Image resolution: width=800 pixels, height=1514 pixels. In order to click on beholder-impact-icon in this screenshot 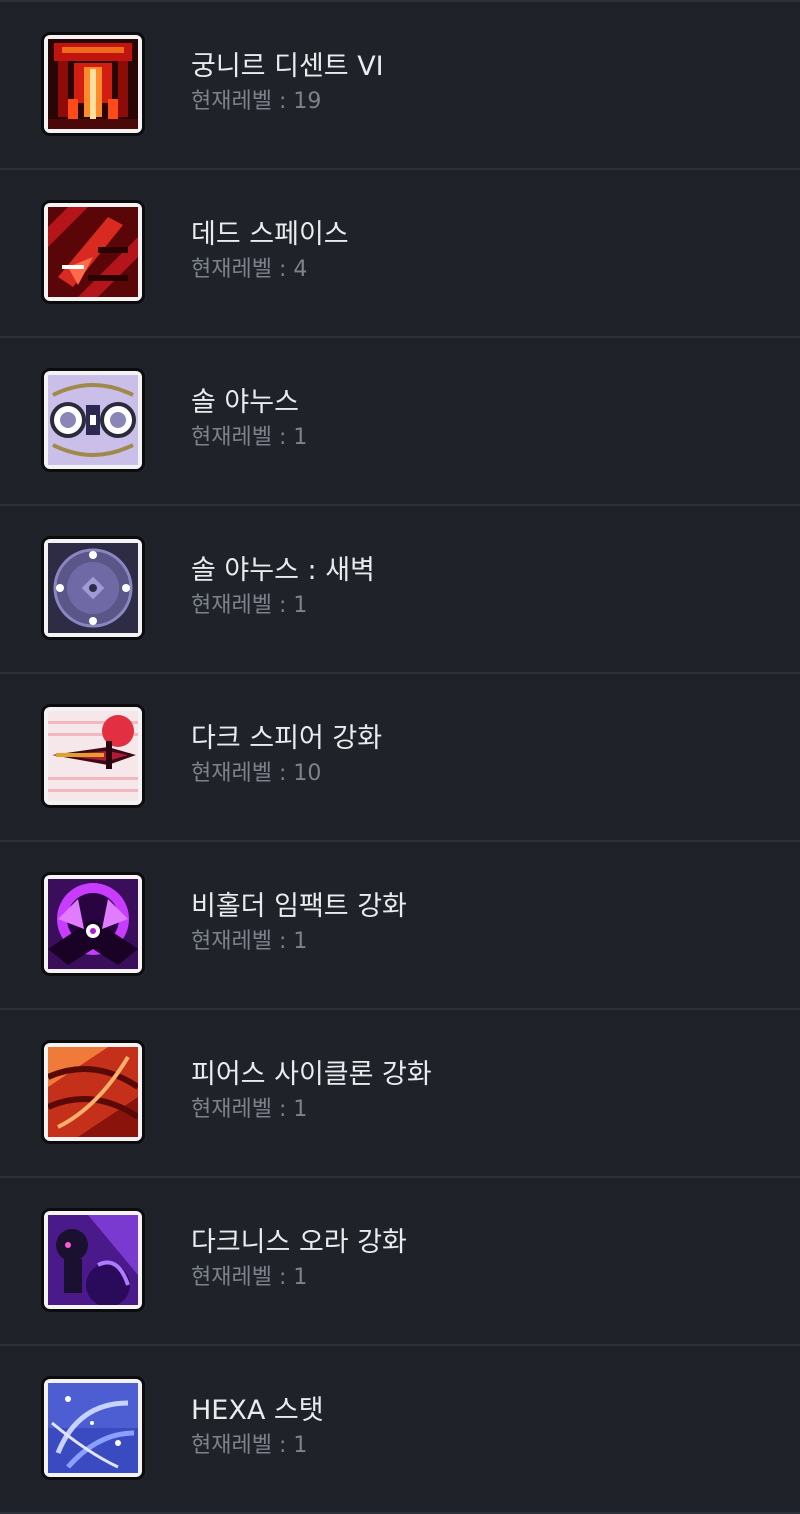, I will do `click(93, 924)`.